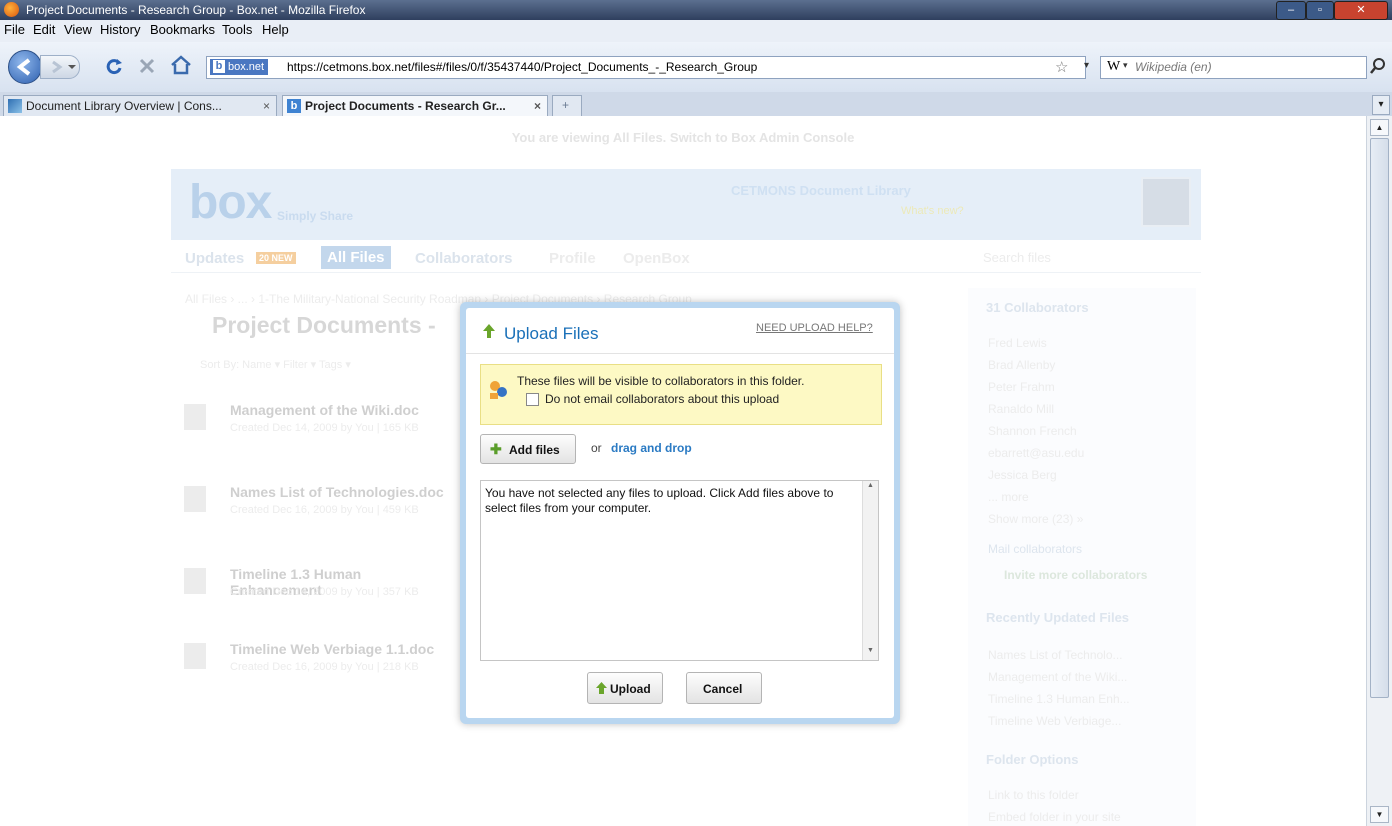  Describe the element at coordinates (356, 257) in the screenshot. I see `nav-all-files: All Files` at that location.